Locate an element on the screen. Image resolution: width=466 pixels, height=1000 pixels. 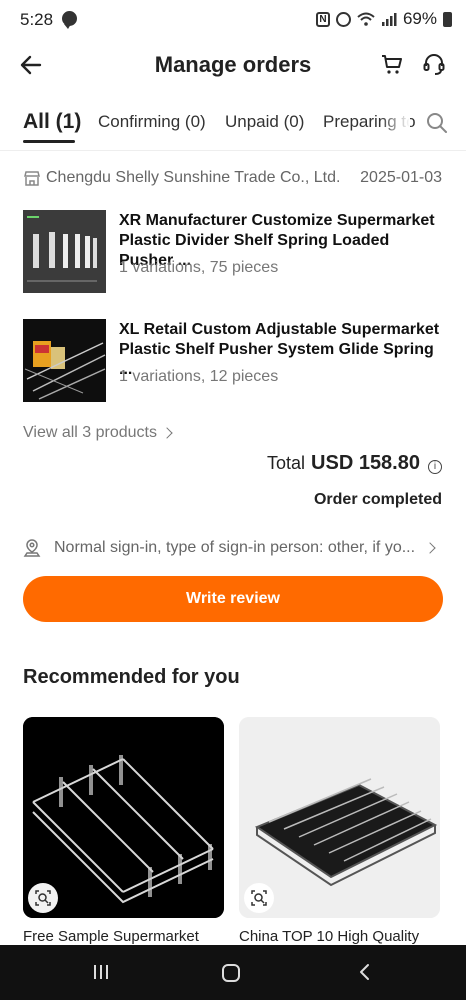
order-date: 2025-01-03 is located at coordinates (401, 177).